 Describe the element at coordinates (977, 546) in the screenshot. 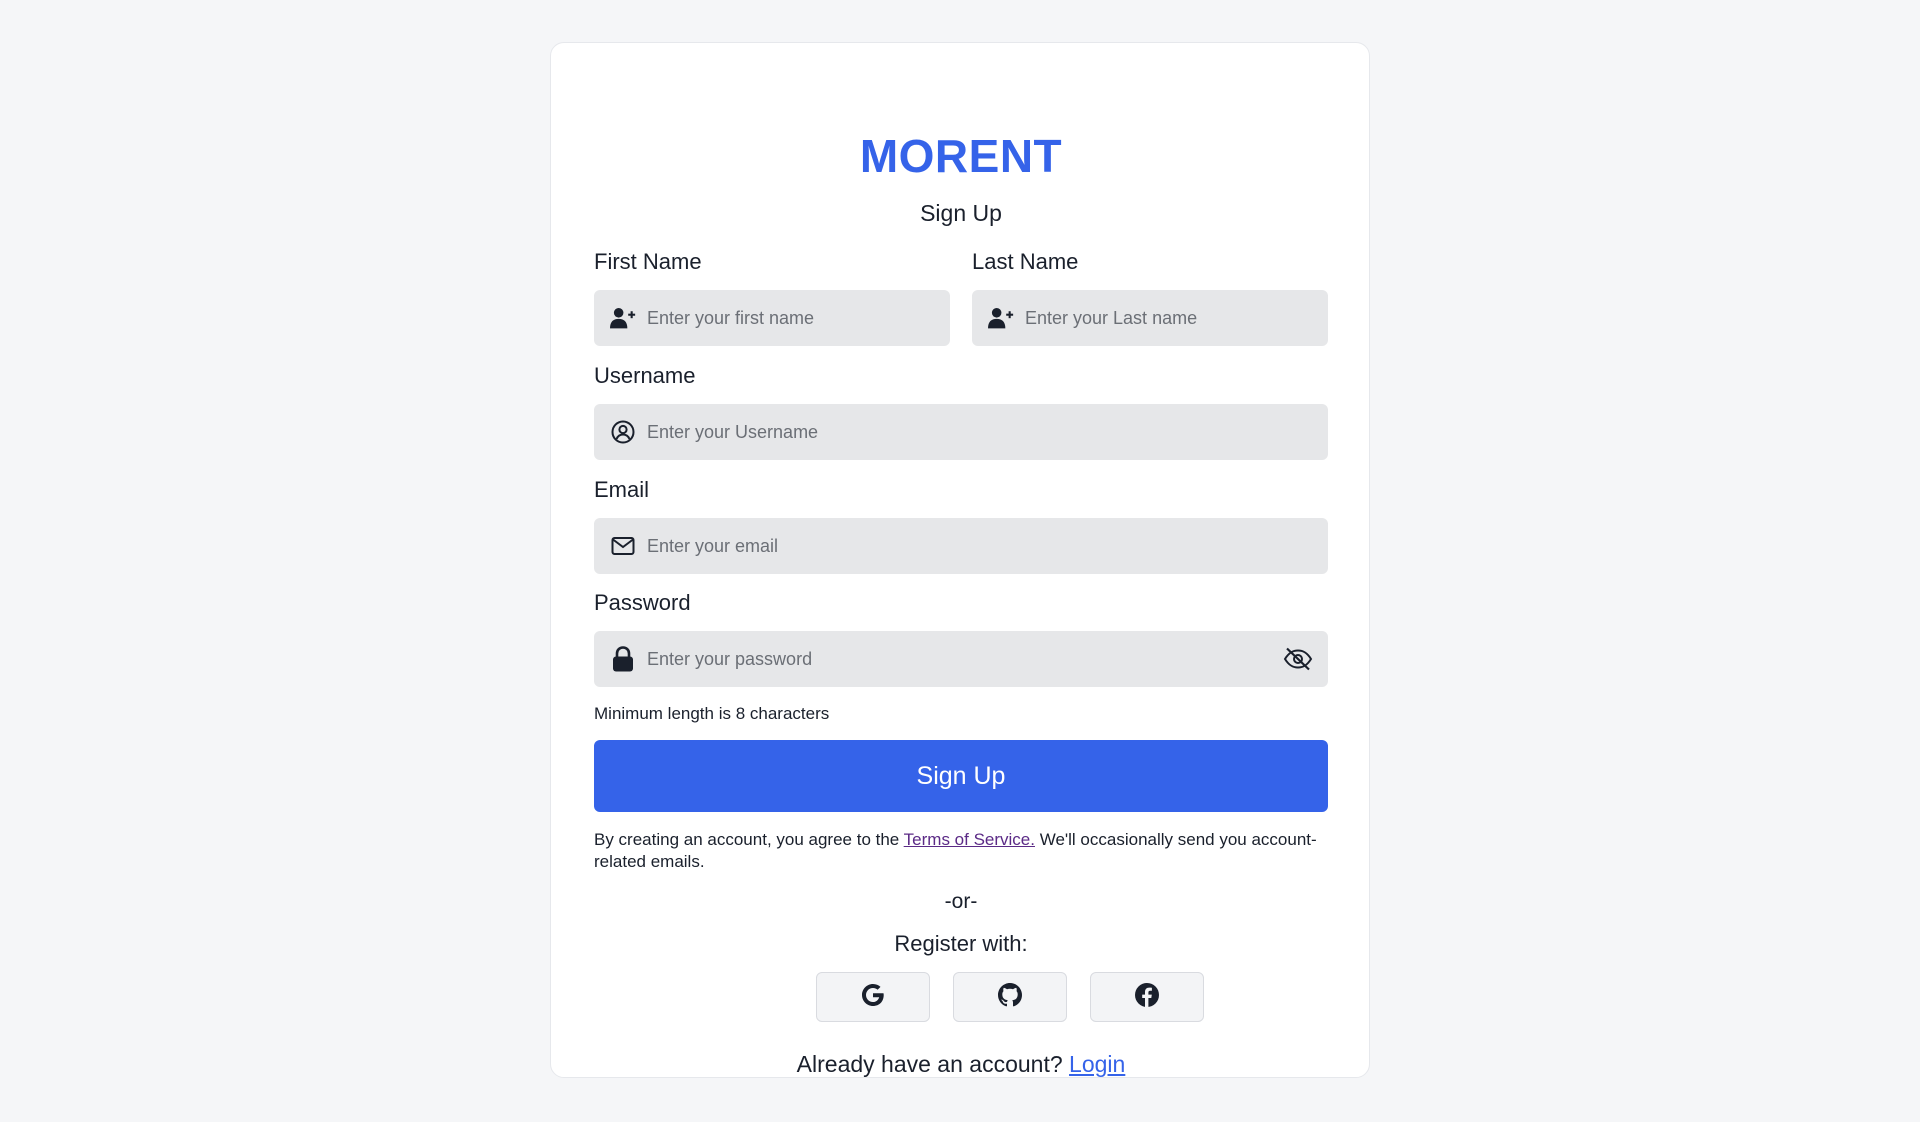

I see `email-input` at that location.